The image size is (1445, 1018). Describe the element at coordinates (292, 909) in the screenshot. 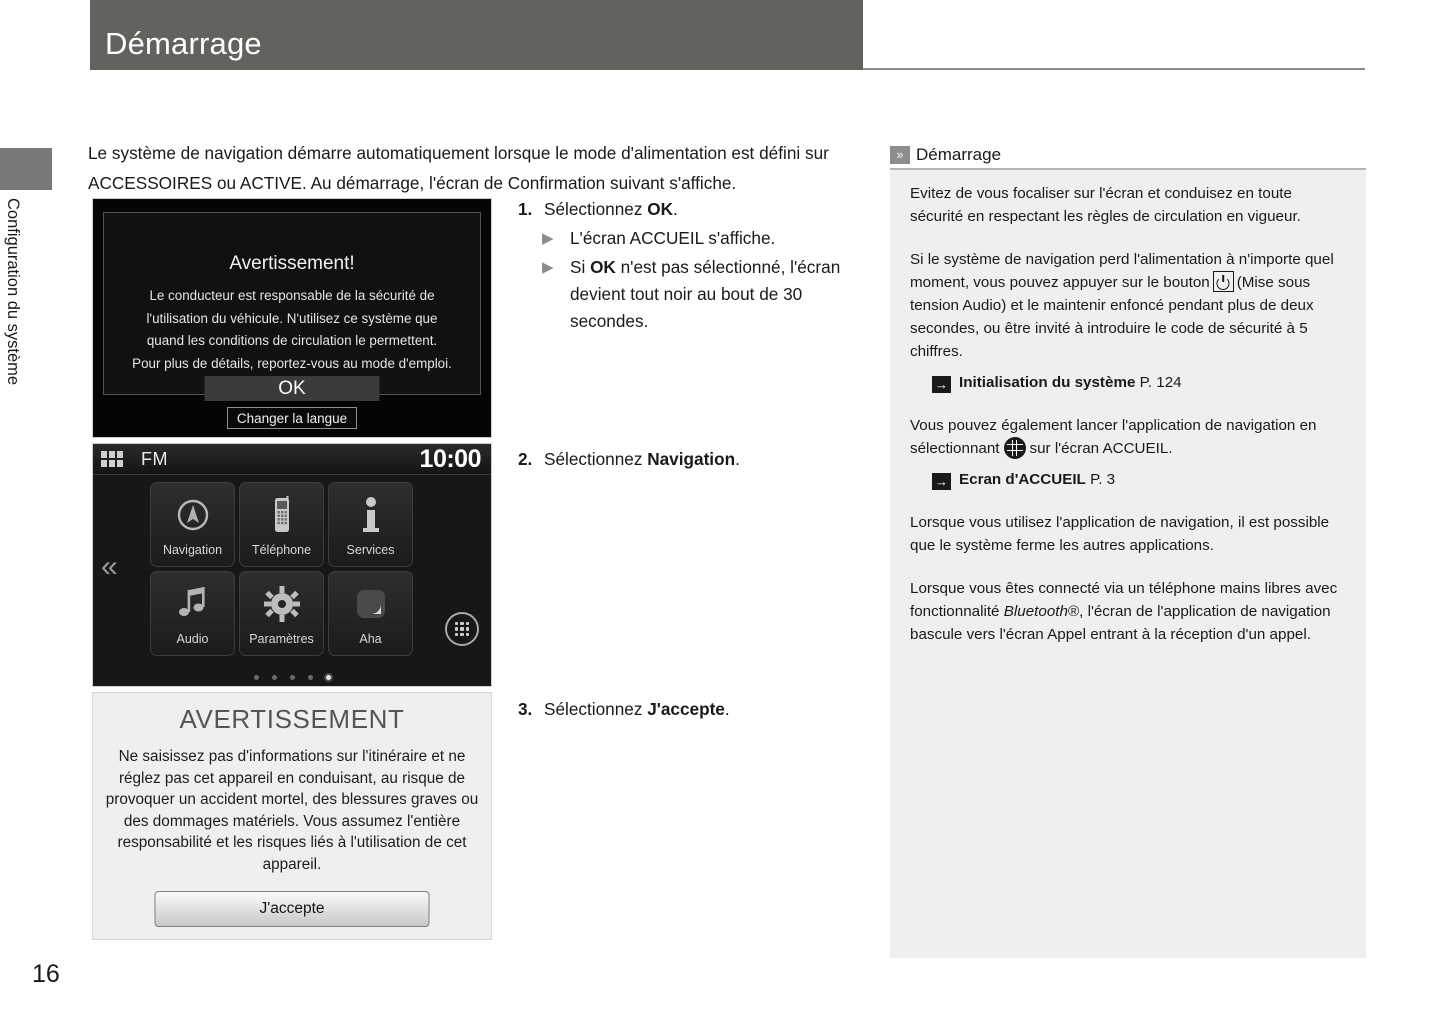

I see `accept-button: J'accepte` at that location.